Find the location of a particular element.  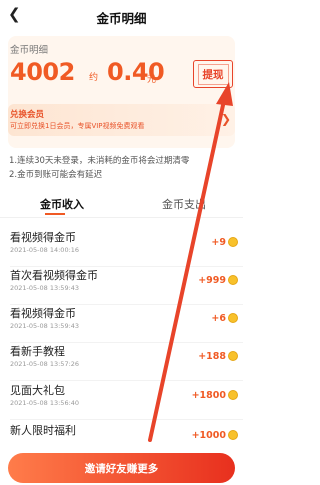

active-tab-indicator is located at coordinates (55, 214).